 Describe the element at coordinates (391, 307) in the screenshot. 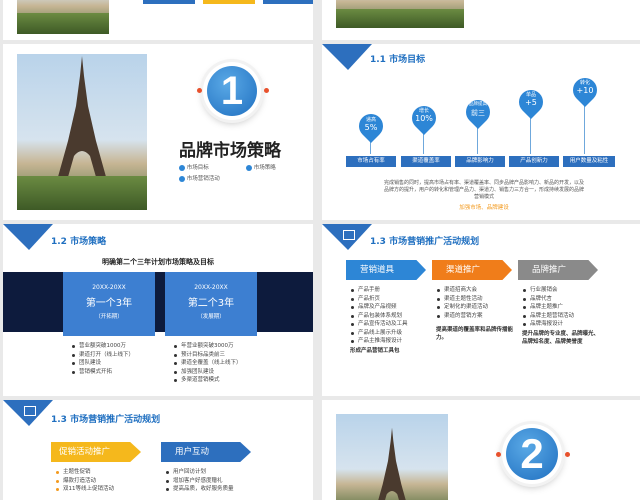

I see `list-item: 品牌及产品视频` at that location.